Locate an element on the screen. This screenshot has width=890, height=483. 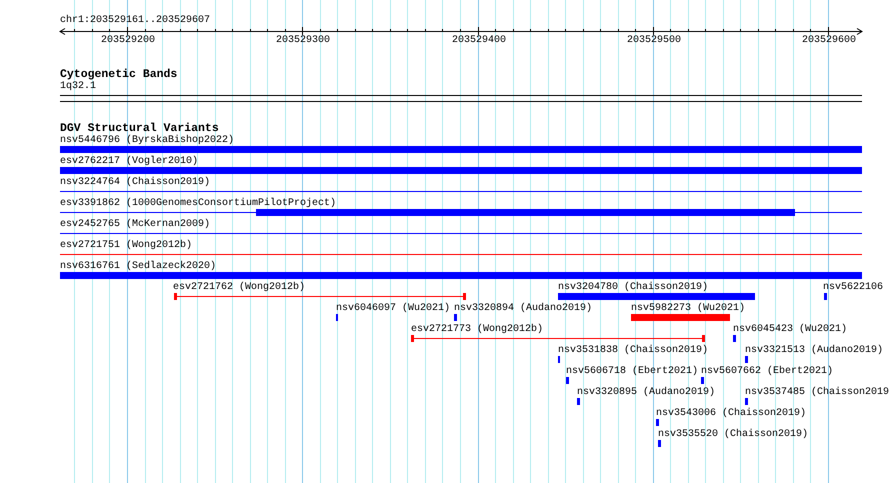
variant-label: nsv3321513 (Audano2019) is located at coordinates (814, 351).